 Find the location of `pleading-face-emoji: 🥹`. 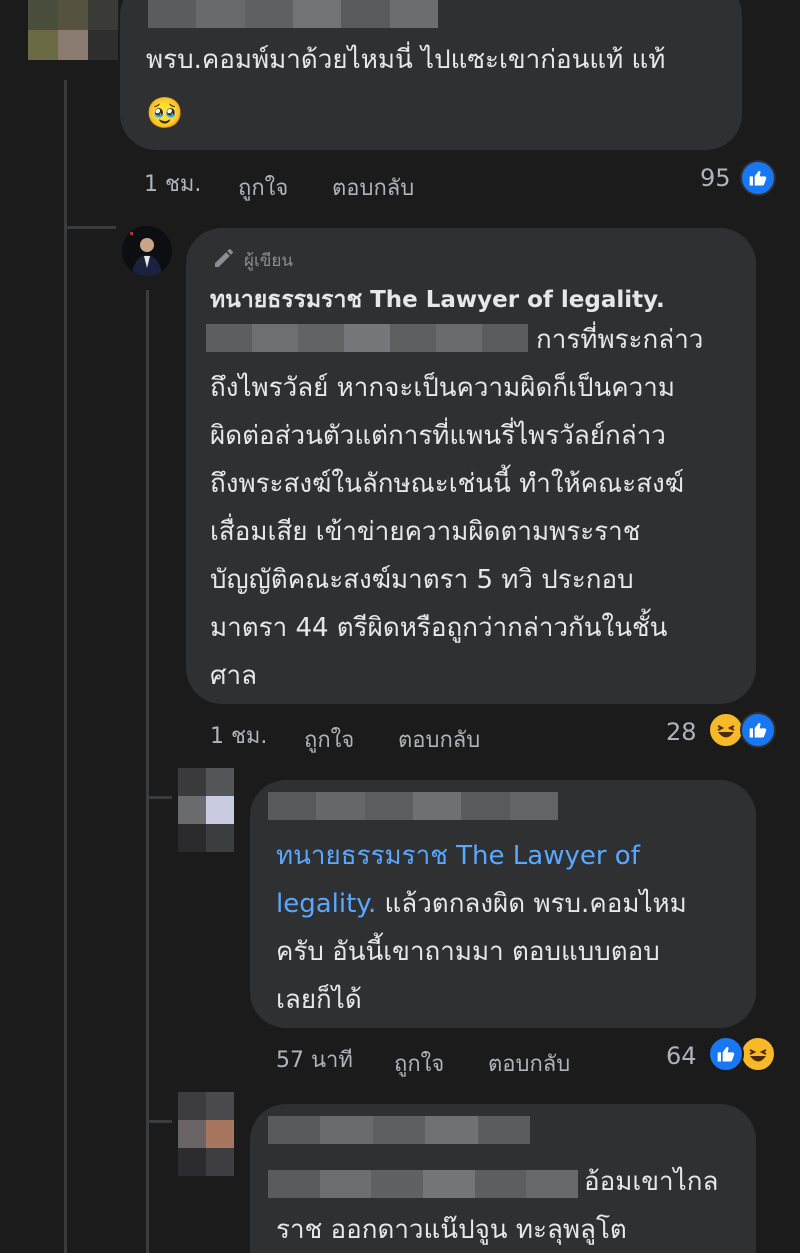

pleading-face-emoji: 🥹 is located at coordinates (165, 113).